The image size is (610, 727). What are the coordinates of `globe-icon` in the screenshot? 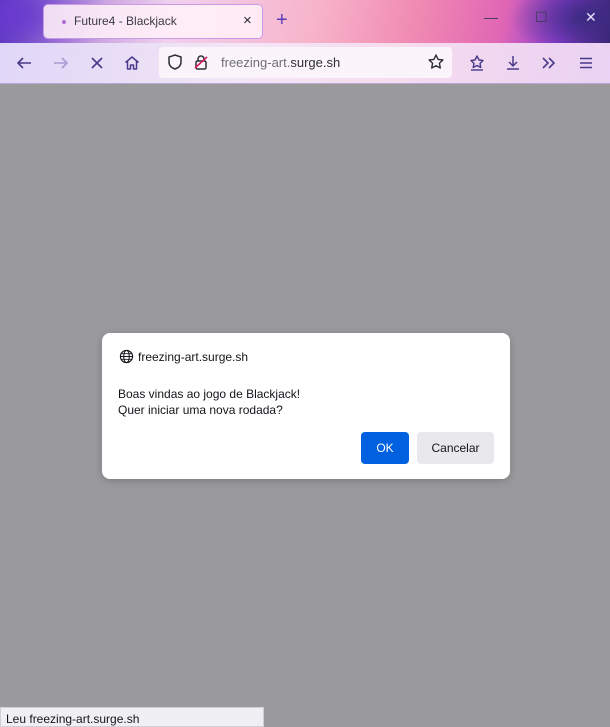 It's located at (126, 356).